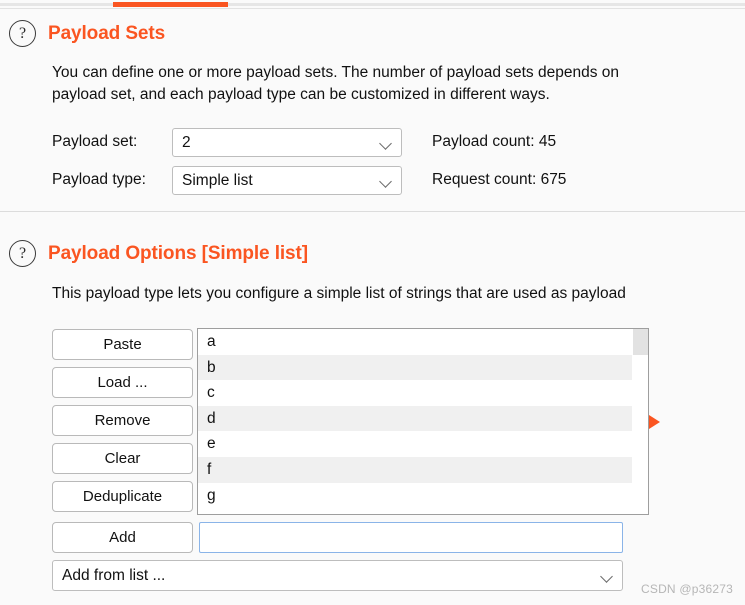  What do you see at coordinates (640, 342) in the screenshot?
I see `payload-list-scroll-thumb` at bounding box center [640, 342].